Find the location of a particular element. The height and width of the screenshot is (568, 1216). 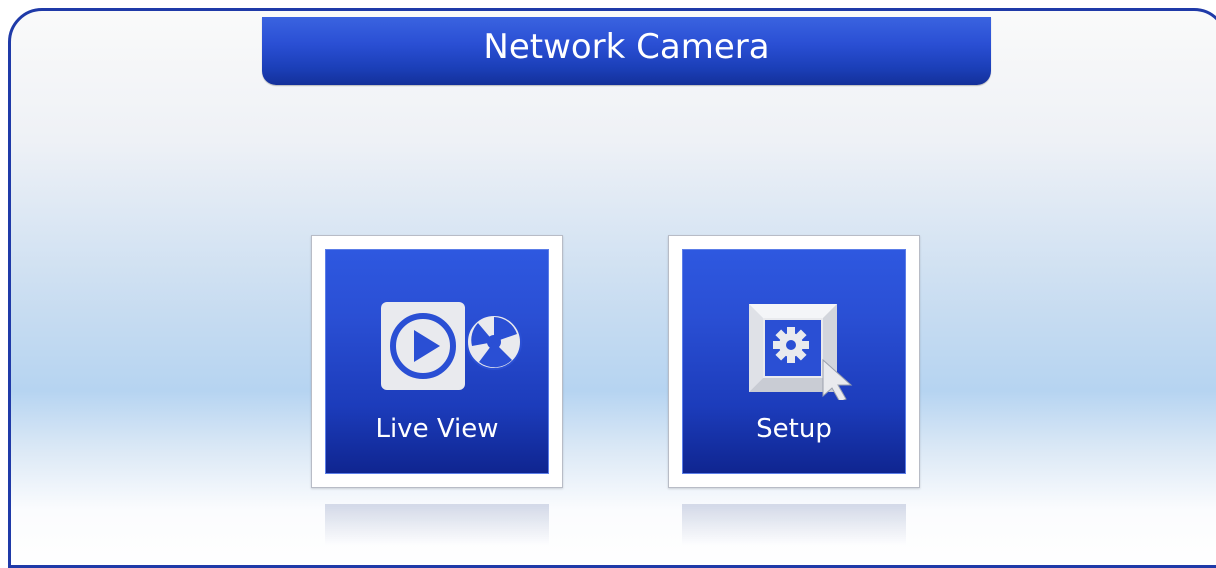

page-title: Network Camera is located at coordinates (626, 51).